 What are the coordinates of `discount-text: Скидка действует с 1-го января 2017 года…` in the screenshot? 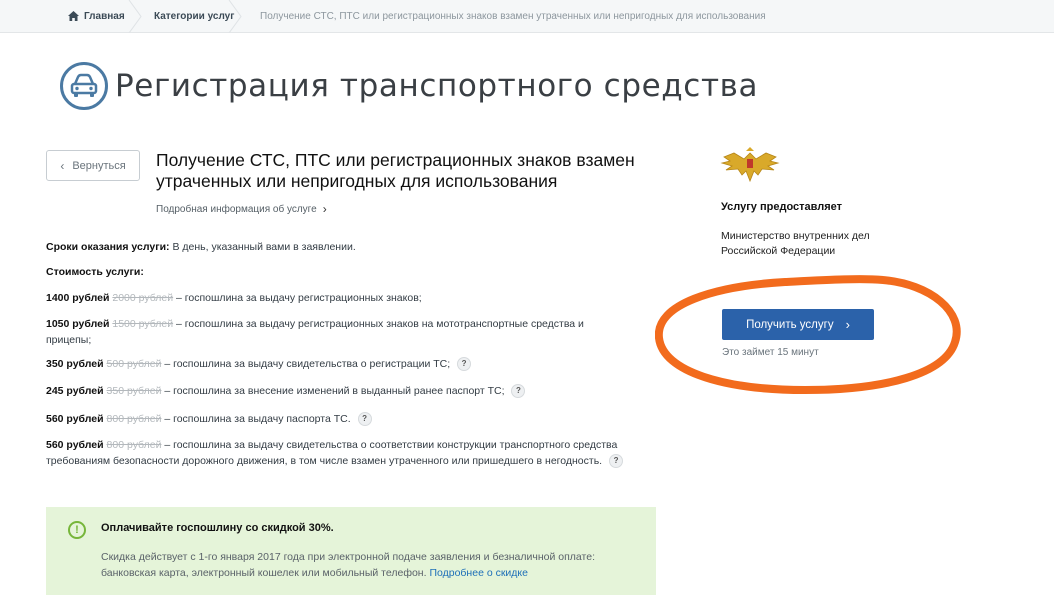 It's located at (371, 565).